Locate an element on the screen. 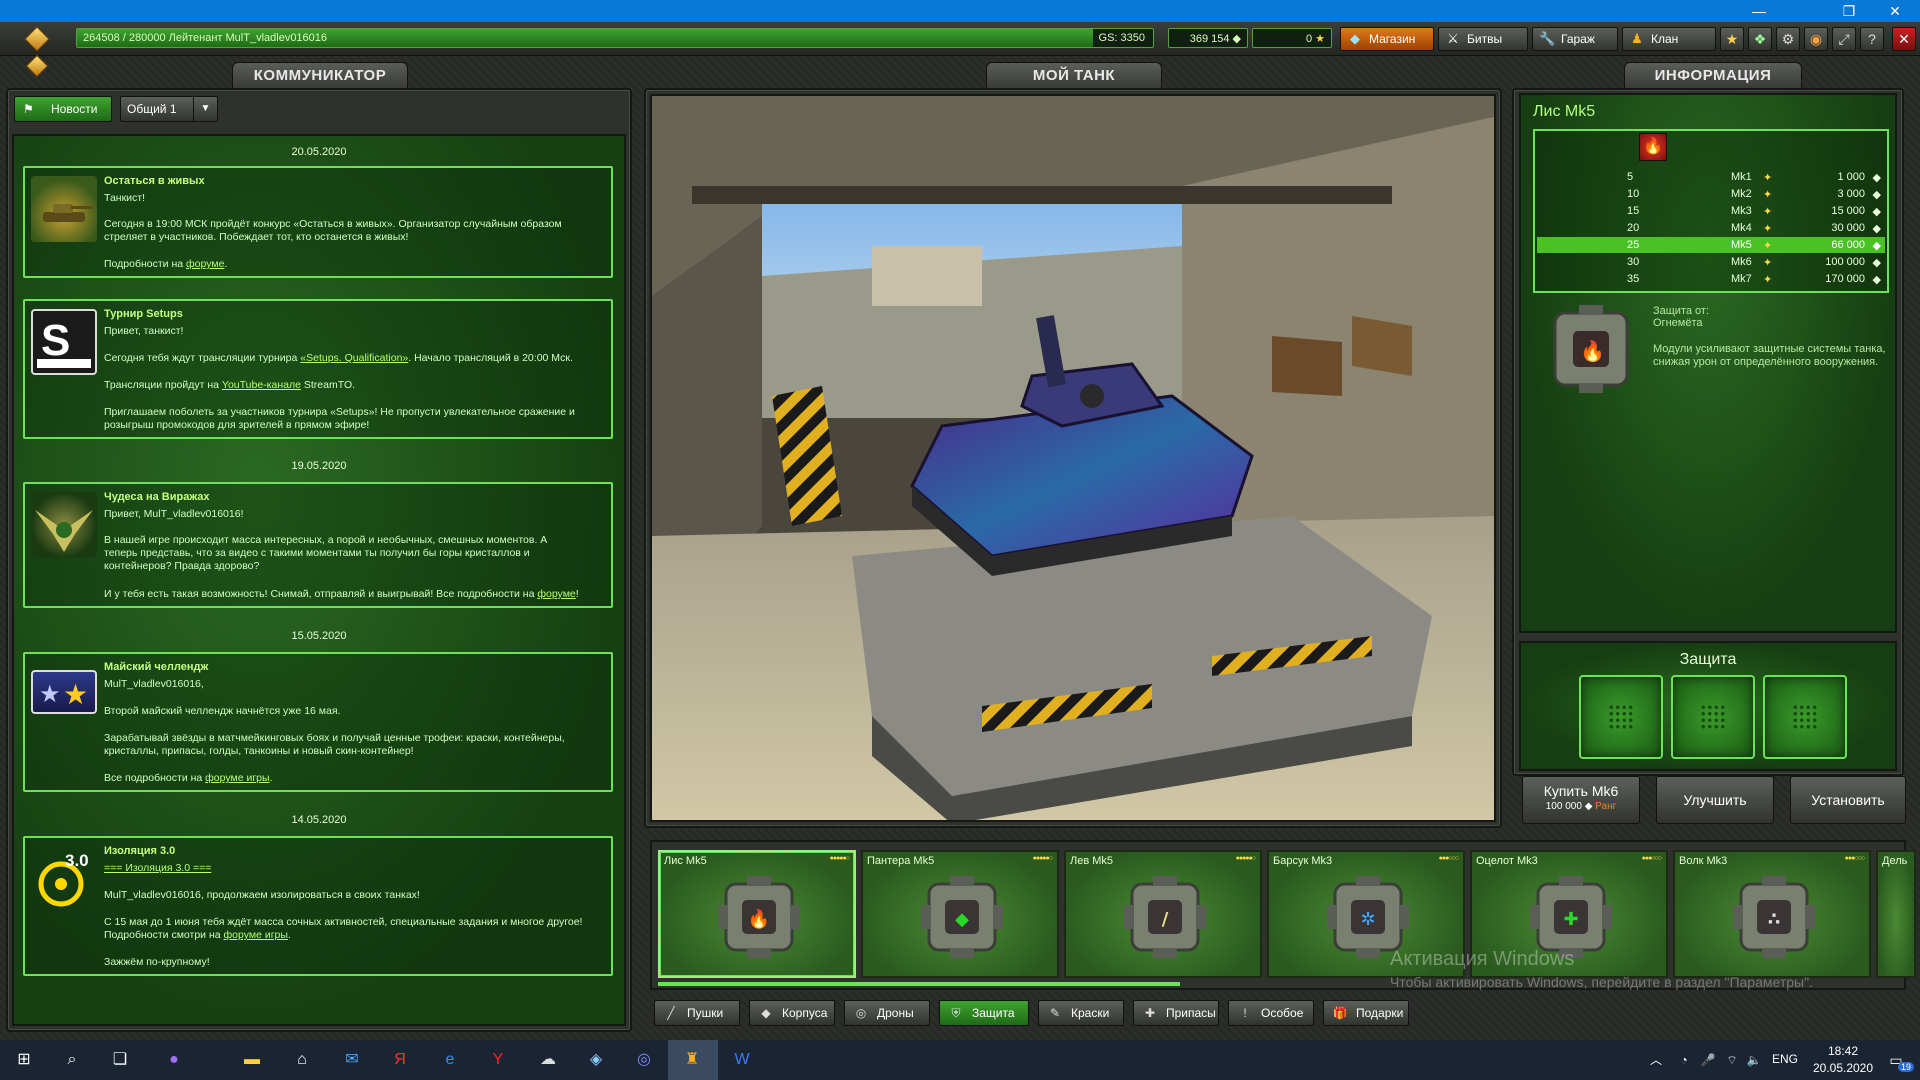 This screenshot has height=1080, width=1920. upgrade-price: 170 000 is located at coordinates (1845, 279).